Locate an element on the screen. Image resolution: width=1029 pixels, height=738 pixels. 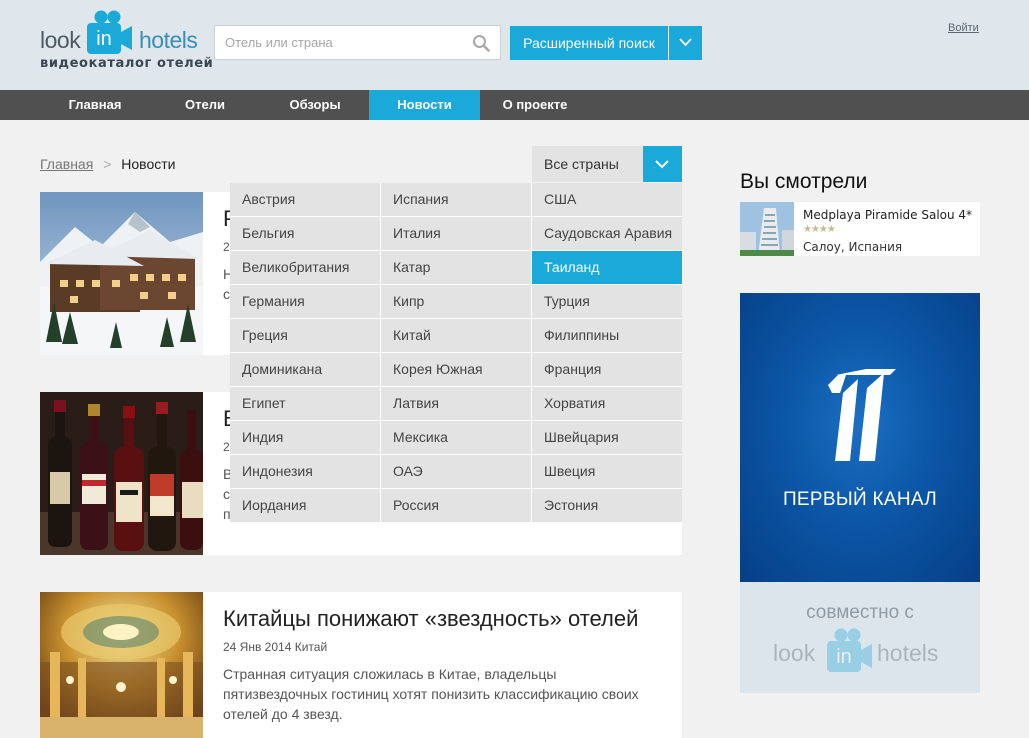
country-option: Австрия is located at coordinates (305, 199).